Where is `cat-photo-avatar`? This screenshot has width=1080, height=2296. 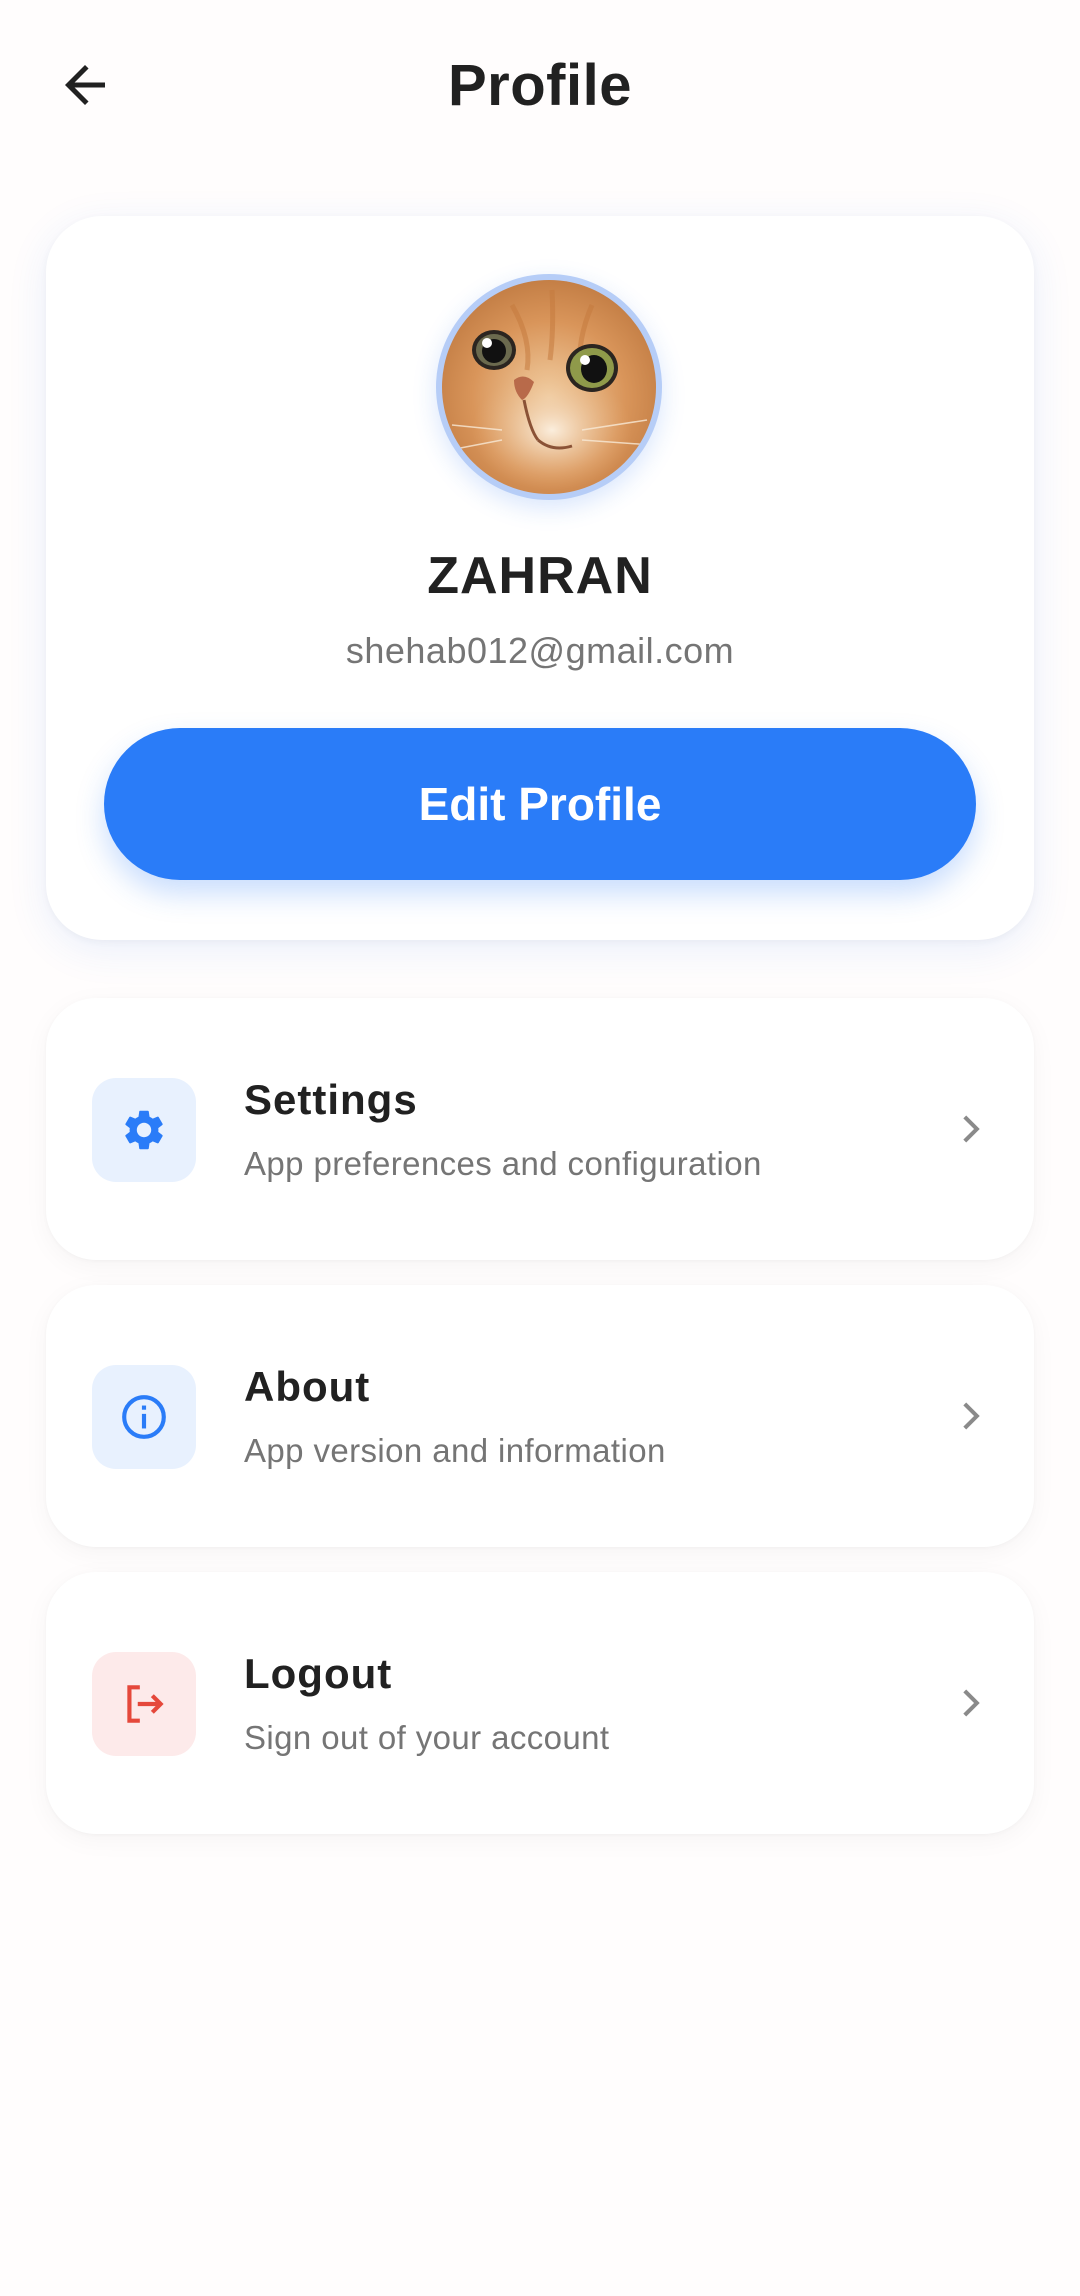 cat-photo-avatar is located at coordinates (549, 387).